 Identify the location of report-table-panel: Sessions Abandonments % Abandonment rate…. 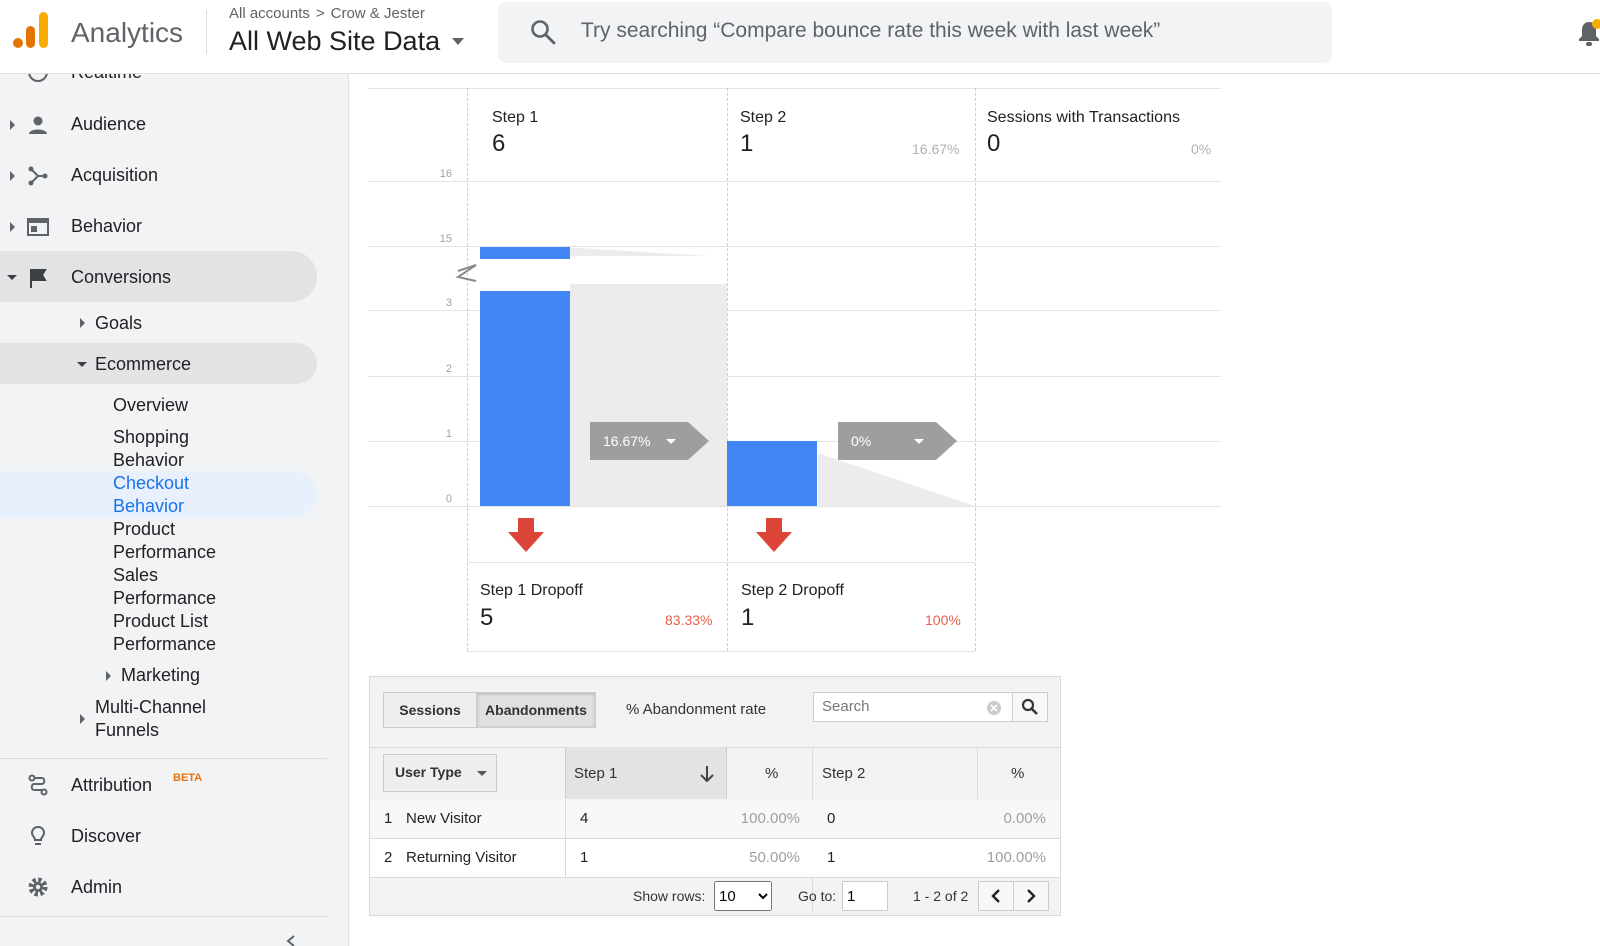
(715, 796).